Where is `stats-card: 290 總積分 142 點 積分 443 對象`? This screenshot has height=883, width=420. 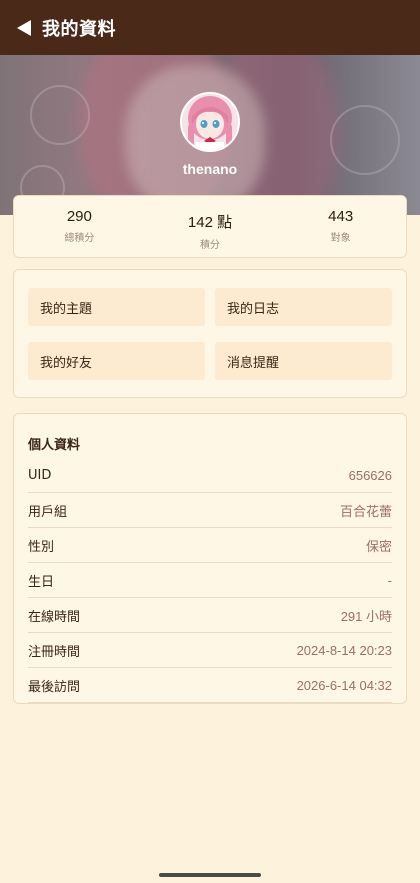 stats-card: 290 總積分 142 點 積分 443 對象 is located at coordinates (210, 226).